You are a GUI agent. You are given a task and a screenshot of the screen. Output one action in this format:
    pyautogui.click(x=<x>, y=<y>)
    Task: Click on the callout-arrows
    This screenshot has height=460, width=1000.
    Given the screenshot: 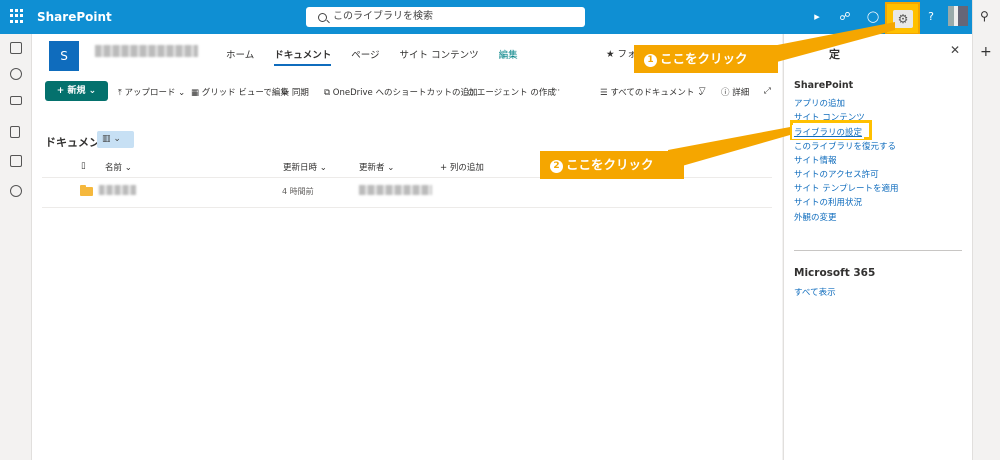 What is the action you would take?
    pyautogui.click(x=781, y=96)
    